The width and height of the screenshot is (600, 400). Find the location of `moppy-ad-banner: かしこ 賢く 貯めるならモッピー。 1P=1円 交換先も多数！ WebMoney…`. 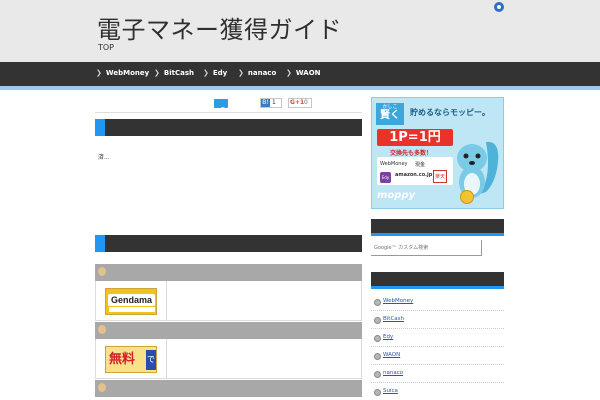

moppy-ad-banner: かしこ 賢く 貯めるならモッピー。 1P=1円 交換先も多数！ WebMoney… is located at coordinates (437, 153).